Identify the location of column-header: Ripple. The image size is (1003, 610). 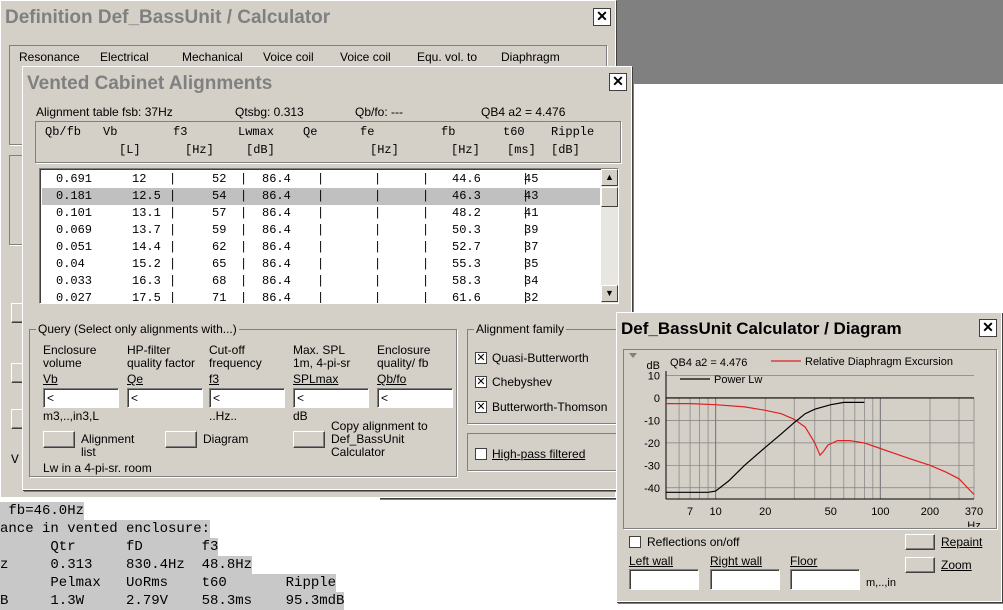
(573, 132).